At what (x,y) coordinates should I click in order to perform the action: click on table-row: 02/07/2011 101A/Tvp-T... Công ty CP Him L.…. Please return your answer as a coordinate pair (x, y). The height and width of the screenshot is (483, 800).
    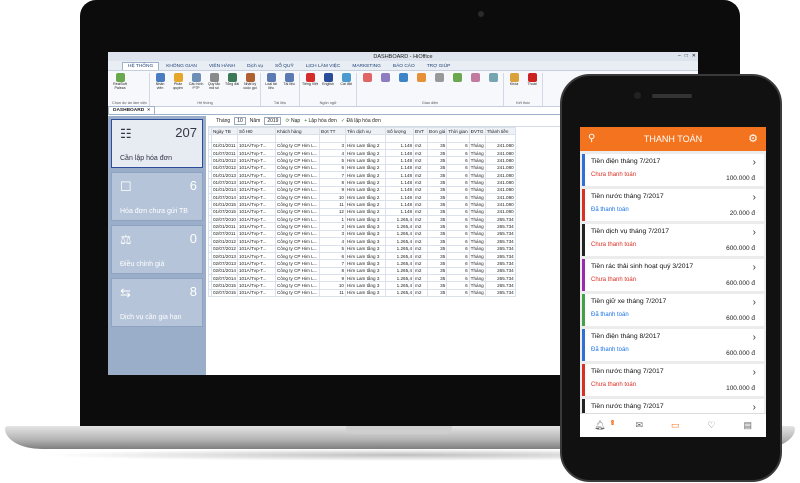
    Looking at the image, I should click on (362, 234).